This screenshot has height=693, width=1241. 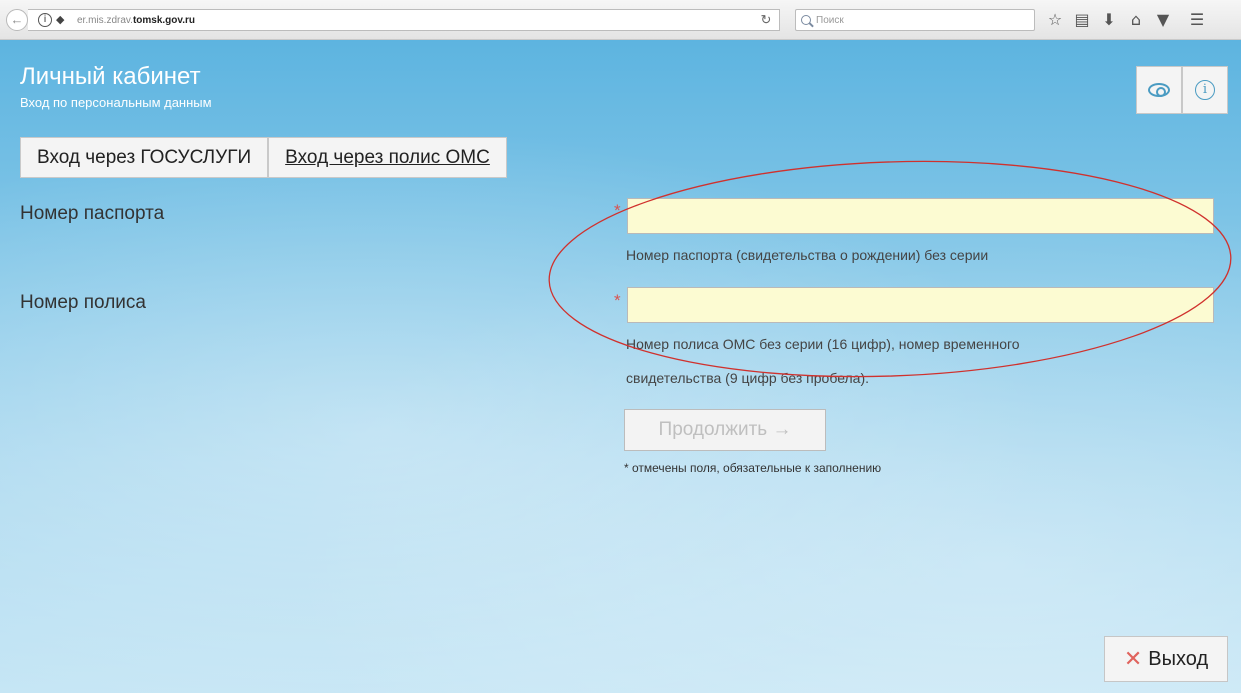 I want to click on bookmark-star-icon: ☆, so click(x=1055, y=20).